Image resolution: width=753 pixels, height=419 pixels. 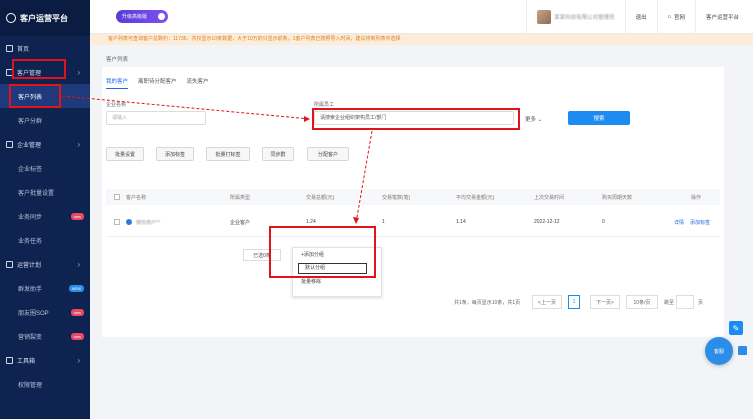 I want to click on chat-float-button: 客服, so click(x=719, y=351).